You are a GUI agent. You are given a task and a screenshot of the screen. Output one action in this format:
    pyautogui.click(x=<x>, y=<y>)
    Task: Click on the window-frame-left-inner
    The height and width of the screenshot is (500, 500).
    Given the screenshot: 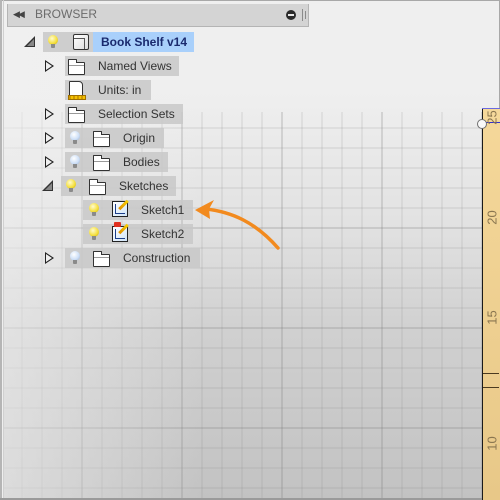 What is the action you would take?
    pyautogui.click(x=3, y=250)
    